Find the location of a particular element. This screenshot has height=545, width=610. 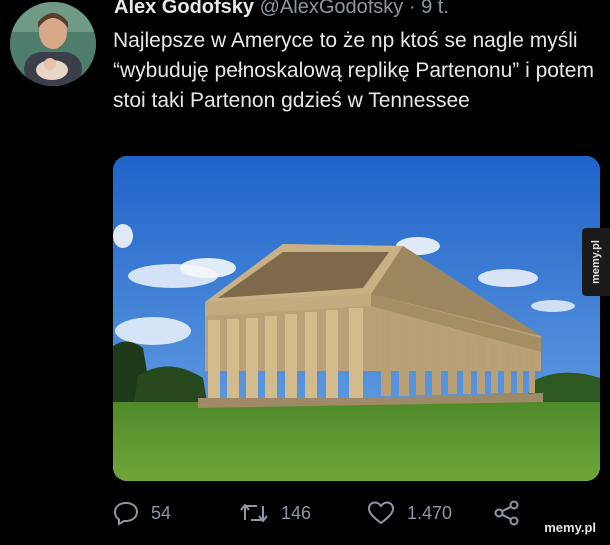

side-watermark: memy.pl is located at coordinates (596, 262).